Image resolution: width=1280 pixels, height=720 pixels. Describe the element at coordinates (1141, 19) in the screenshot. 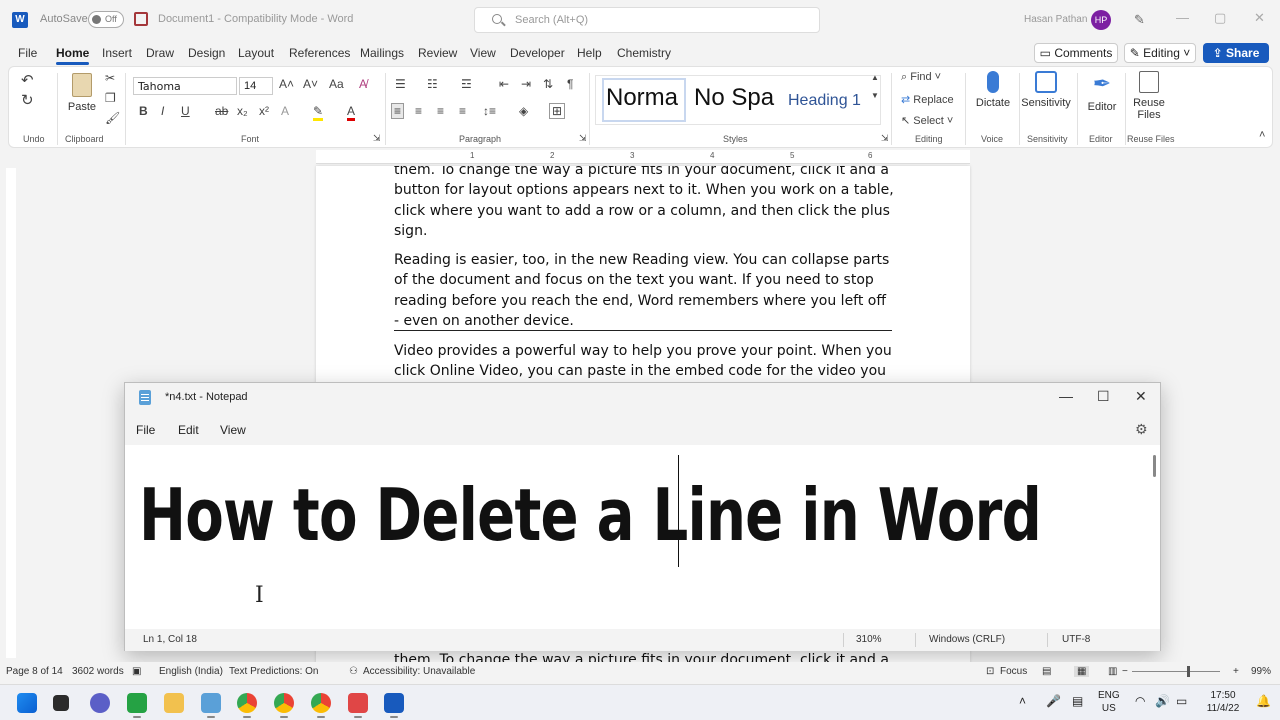

I see `pen-icon: ✎` at that location.